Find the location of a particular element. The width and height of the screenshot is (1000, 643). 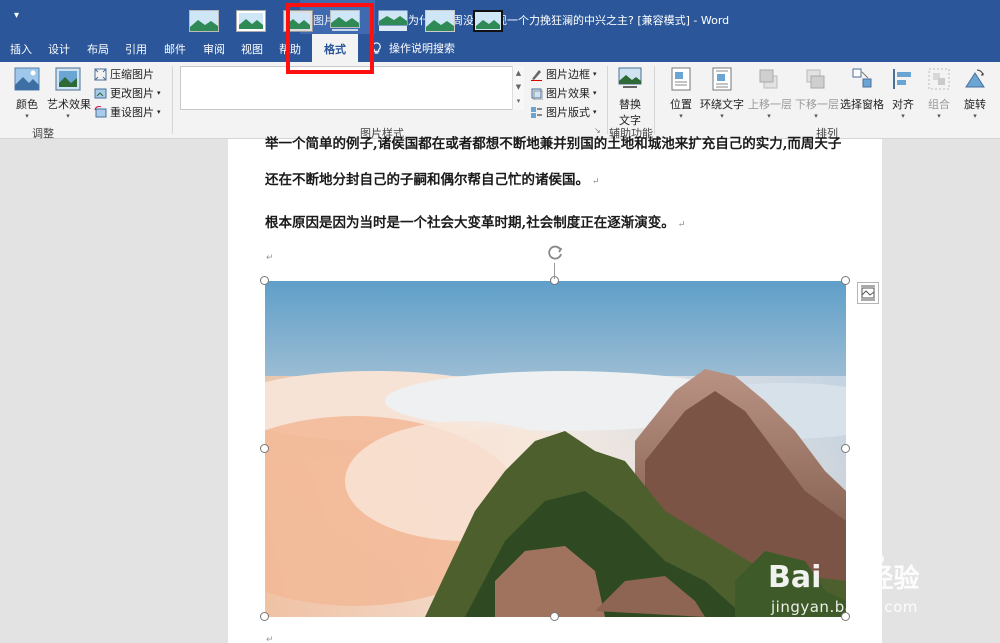

picture-layout-button: 图片版式 ▾ is located at coordinates (563, 112).